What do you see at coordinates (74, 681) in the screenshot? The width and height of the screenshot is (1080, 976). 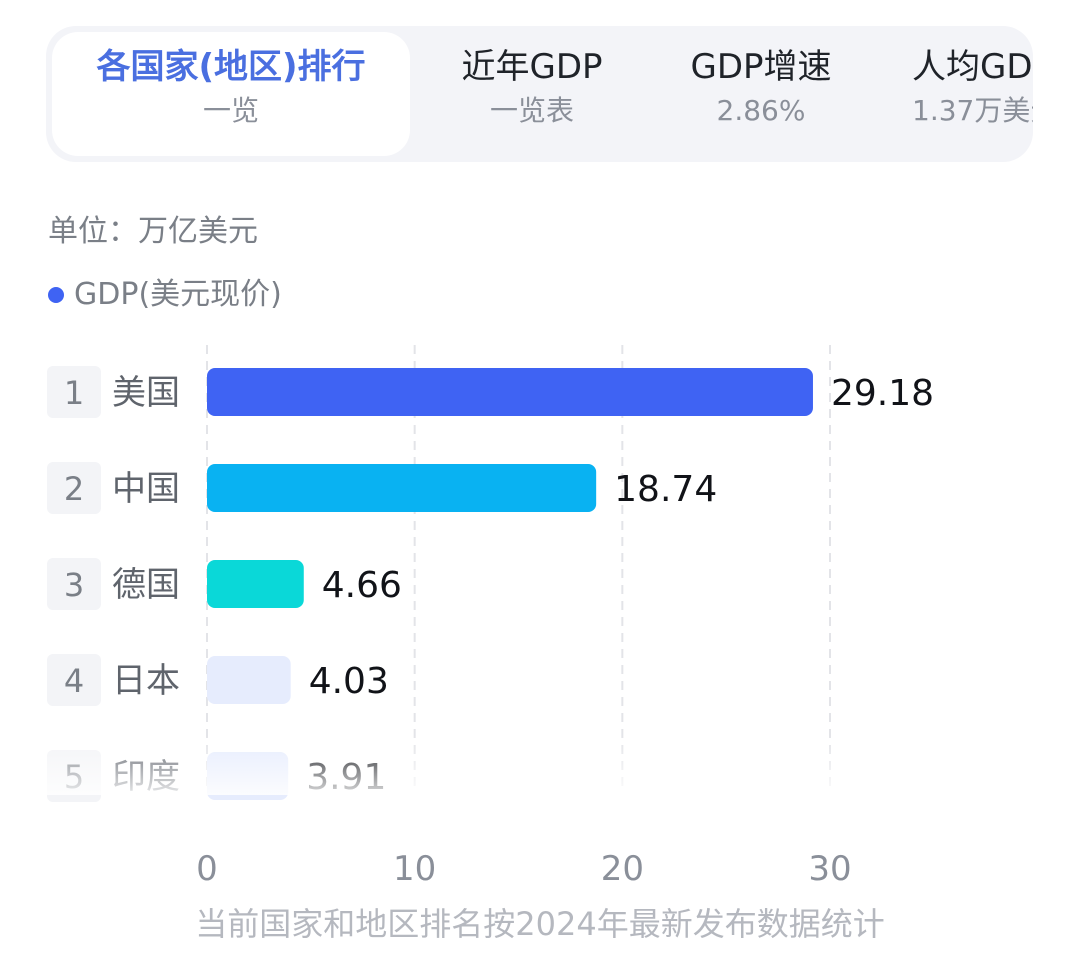 I see `rank-number: 4` at bounding box center [74, 681].